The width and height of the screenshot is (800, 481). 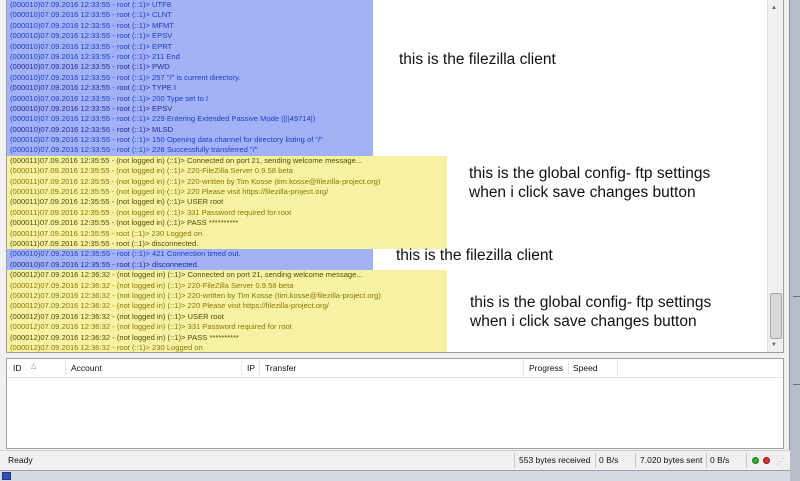 I want to click on status-ready: Ready, so click(x=20, y=460).